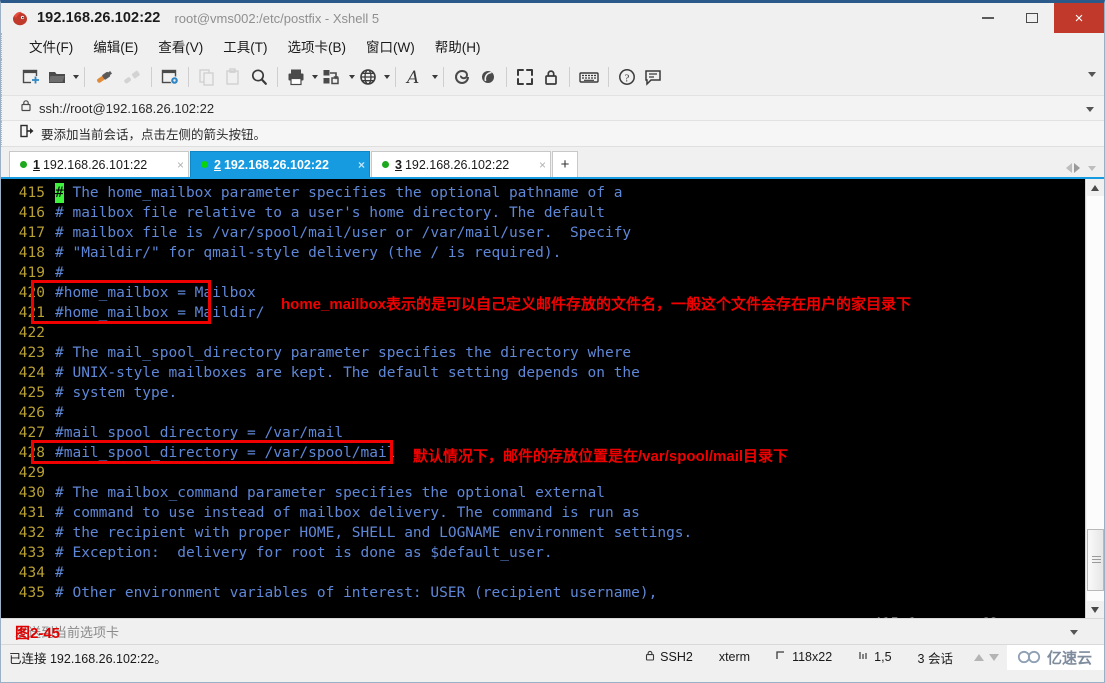 The image size is (1105, 683). What do you see at coordinates (31, 313) in the screenshot?
I see `terminal-line-number: 421` at bounding box center [31, 313].